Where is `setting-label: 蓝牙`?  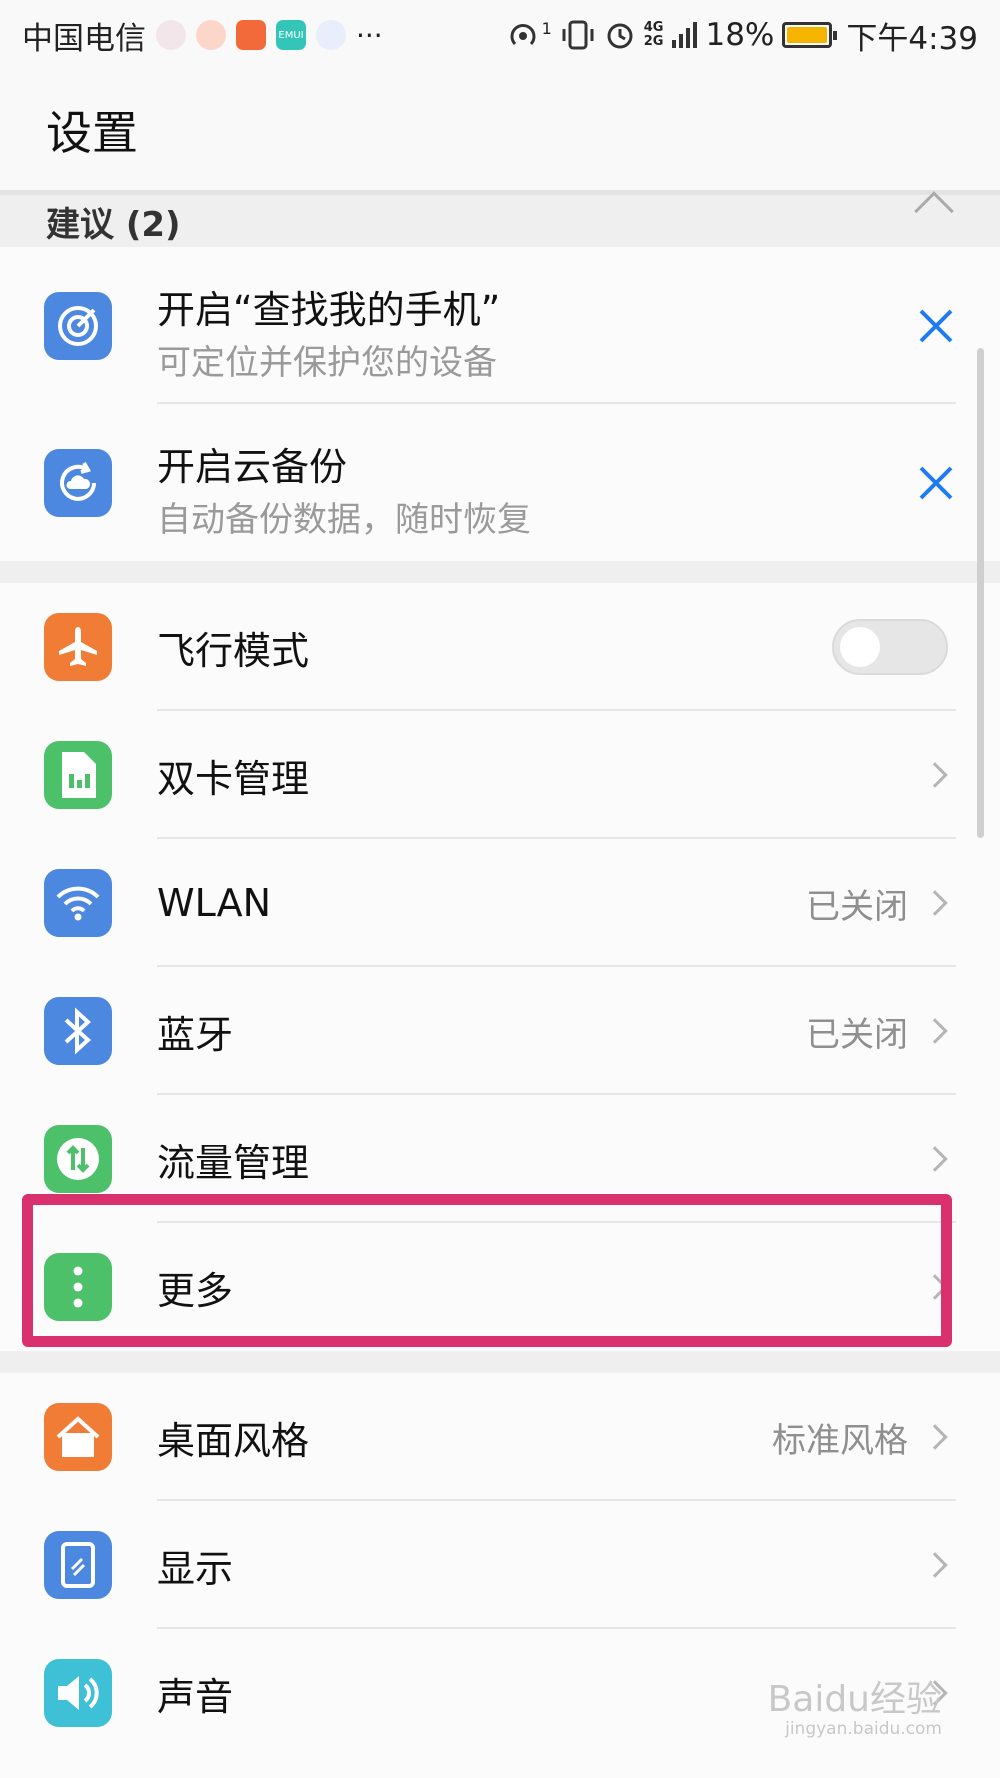
setting-label: 蓝牙 is located at coordinates (195, 1034).